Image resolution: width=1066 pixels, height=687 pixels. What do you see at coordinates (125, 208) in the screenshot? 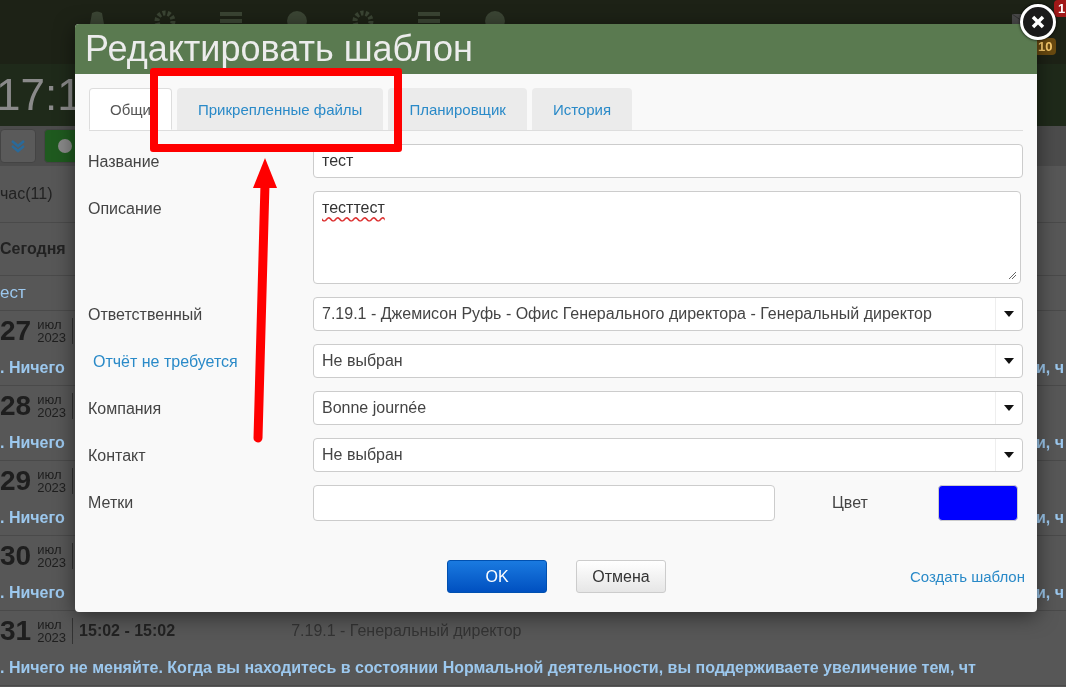
I see `field-label: Описание` at bounding box center [125, 208].